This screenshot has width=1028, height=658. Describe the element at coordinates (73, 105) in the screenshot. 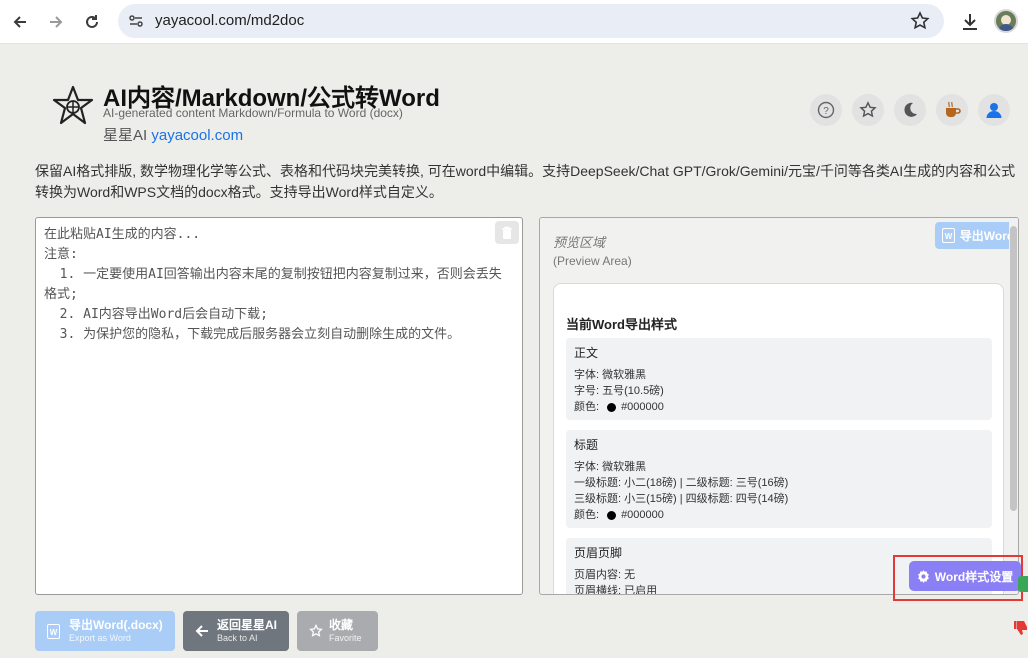

I see `logo-icon` at that location.